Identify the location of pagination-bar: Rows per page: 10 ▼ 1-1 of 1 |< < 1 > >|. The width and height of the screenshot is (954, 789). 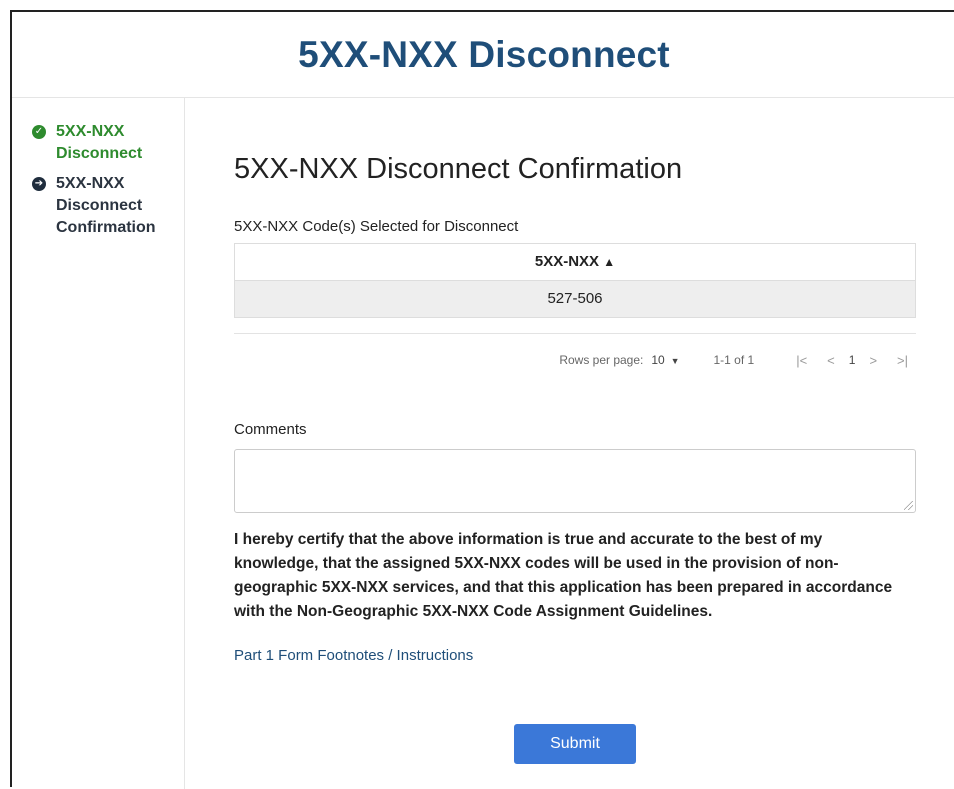
(737, 360).